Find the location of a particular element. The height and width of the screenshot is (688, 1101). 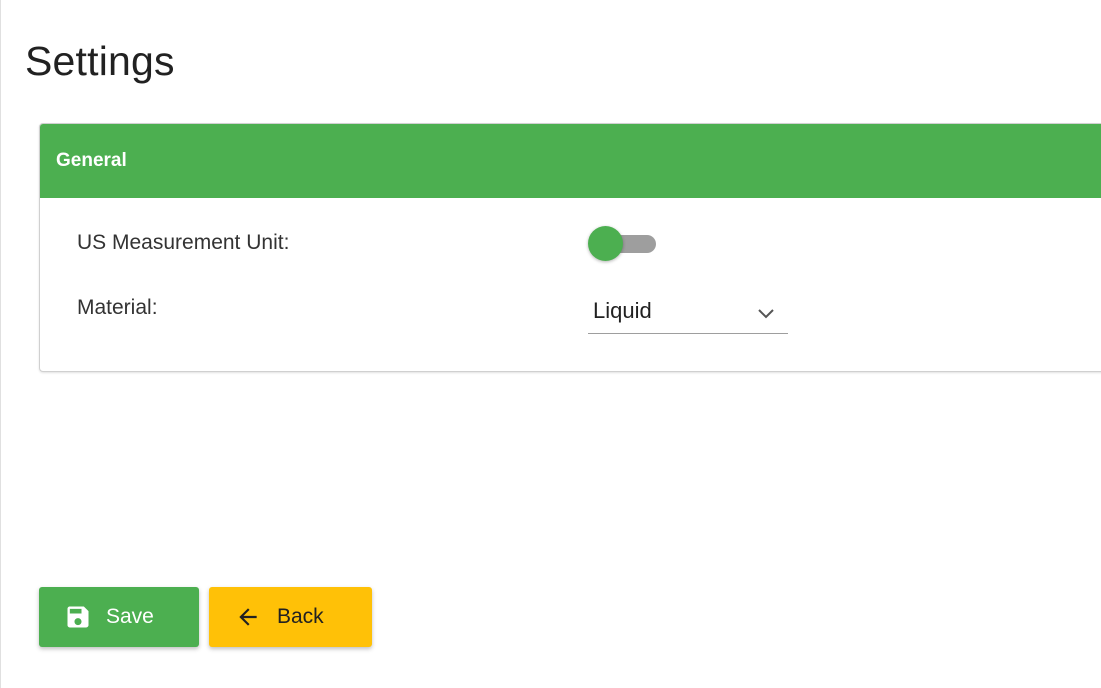

us-measurement-unit-toggle is located at coordinates (623, 243).